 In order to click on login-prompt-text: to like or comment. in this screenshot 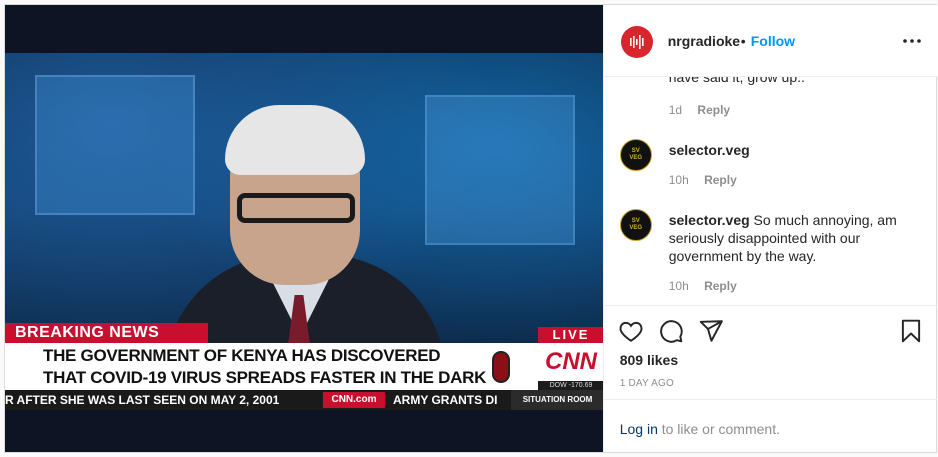, I will do `click(720, 429)`.